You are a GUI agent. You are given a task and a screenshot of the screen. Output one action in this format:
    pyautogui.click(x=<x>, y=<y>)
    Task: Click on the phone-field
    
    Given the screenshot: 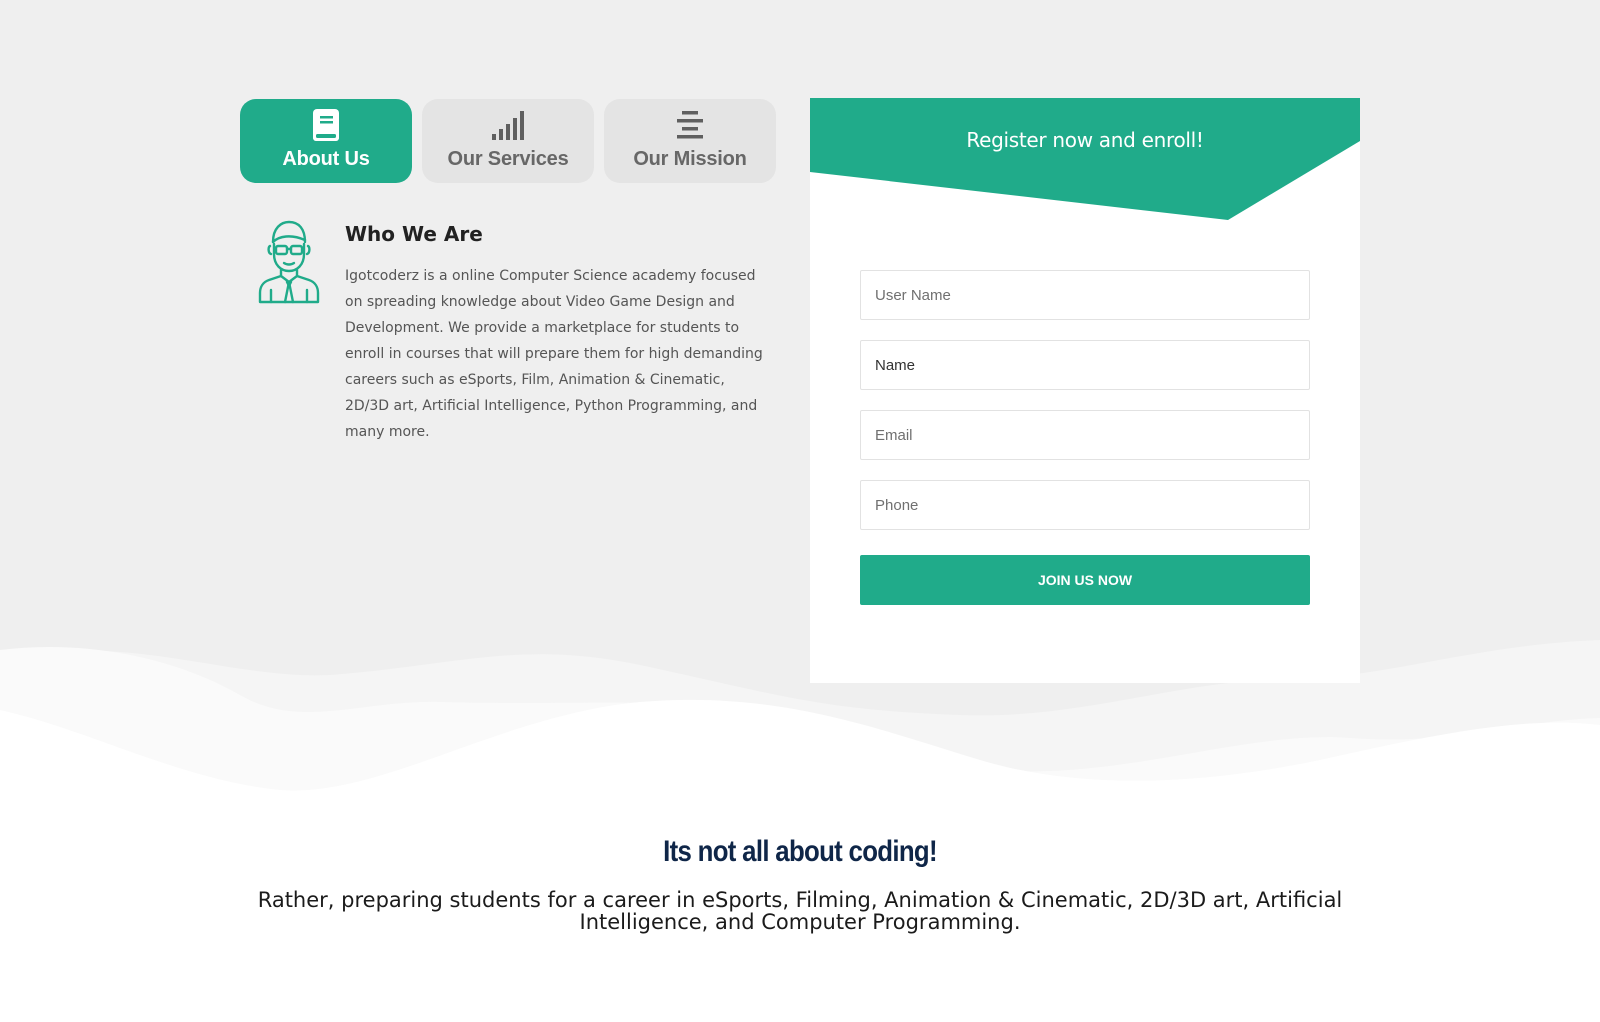 What is the action you would take?
    pyautogui.click(x=1085, y=505)
    